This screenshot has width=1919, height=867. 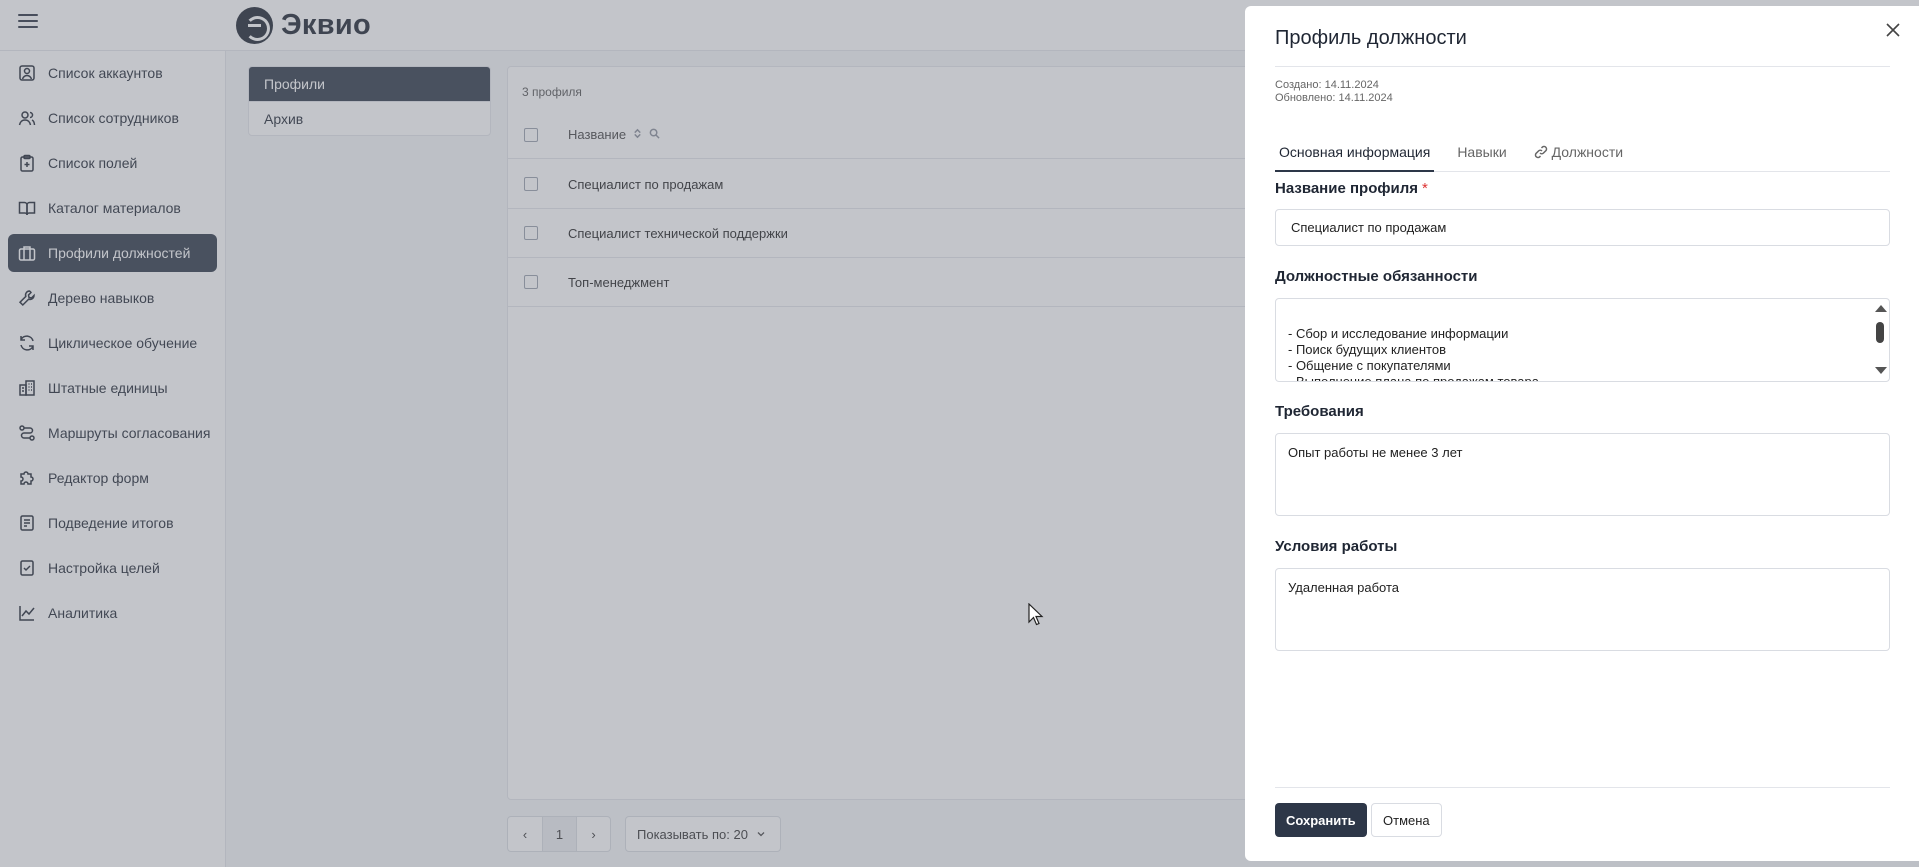 I want to click on tab-skills: Навыки, so click(x=1481, y=154).